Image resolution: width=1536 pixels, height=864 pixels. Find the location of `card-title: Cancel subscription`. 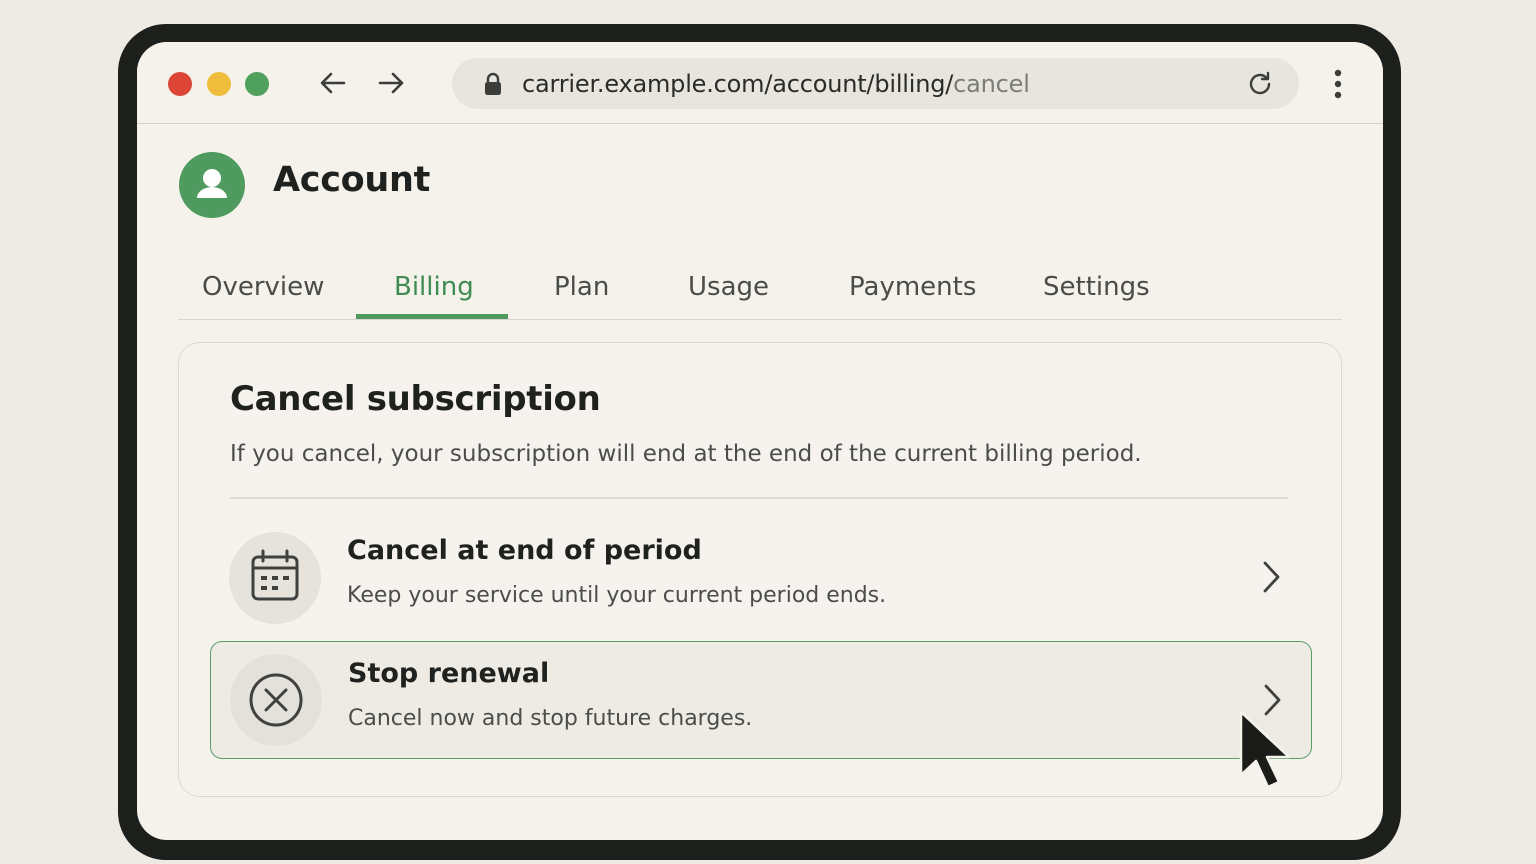

card-title: Cancel subscription is located at coordinates (415, 399).